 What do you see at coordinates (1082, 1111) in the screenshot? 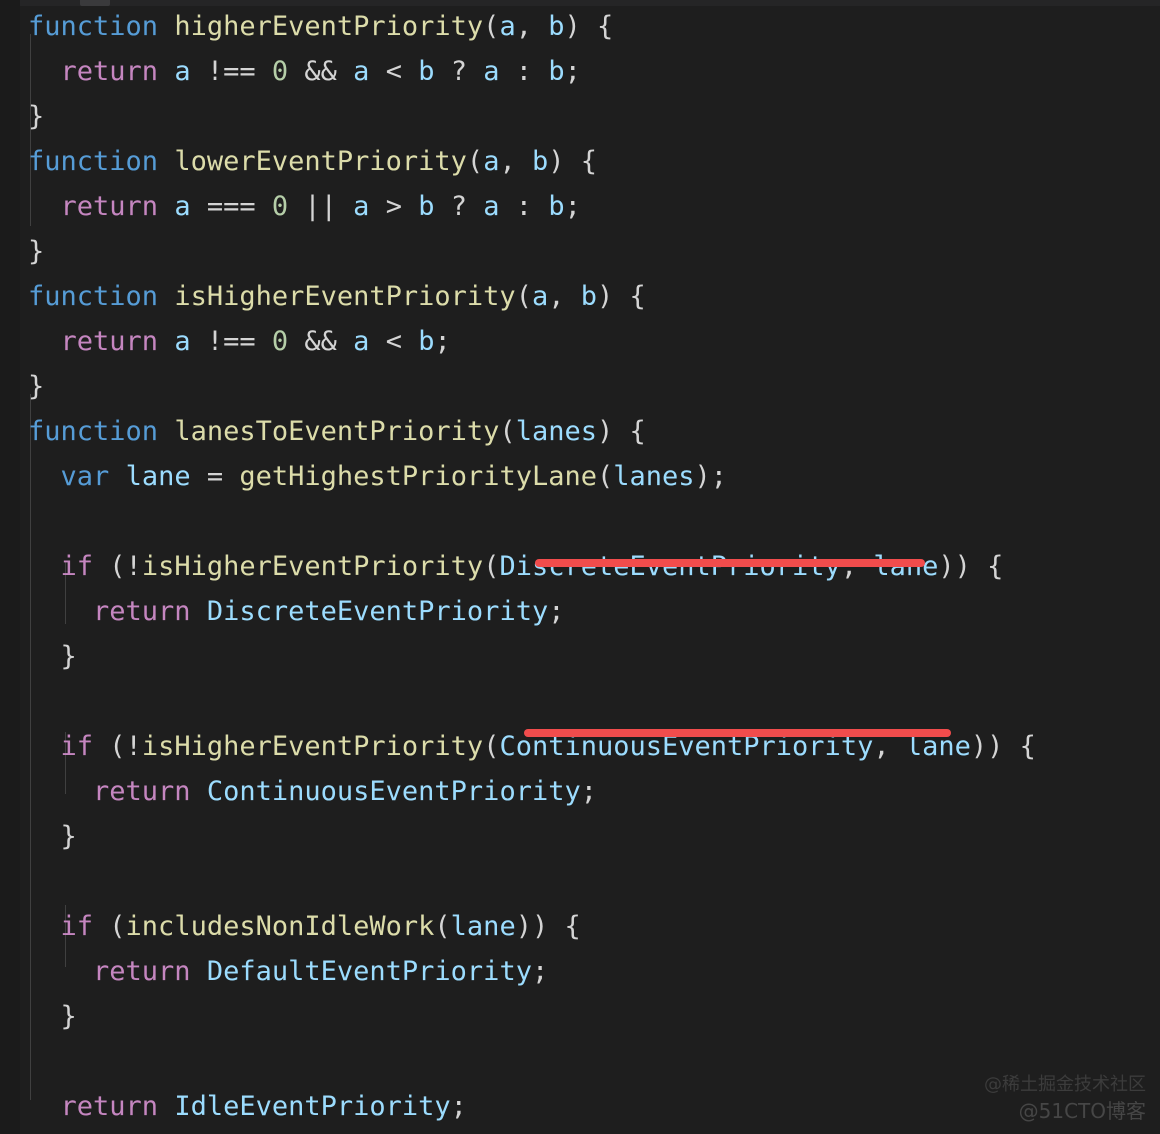
I see `watermark-secondary: @51CTO博客` at bounding box center [1082, 1111].